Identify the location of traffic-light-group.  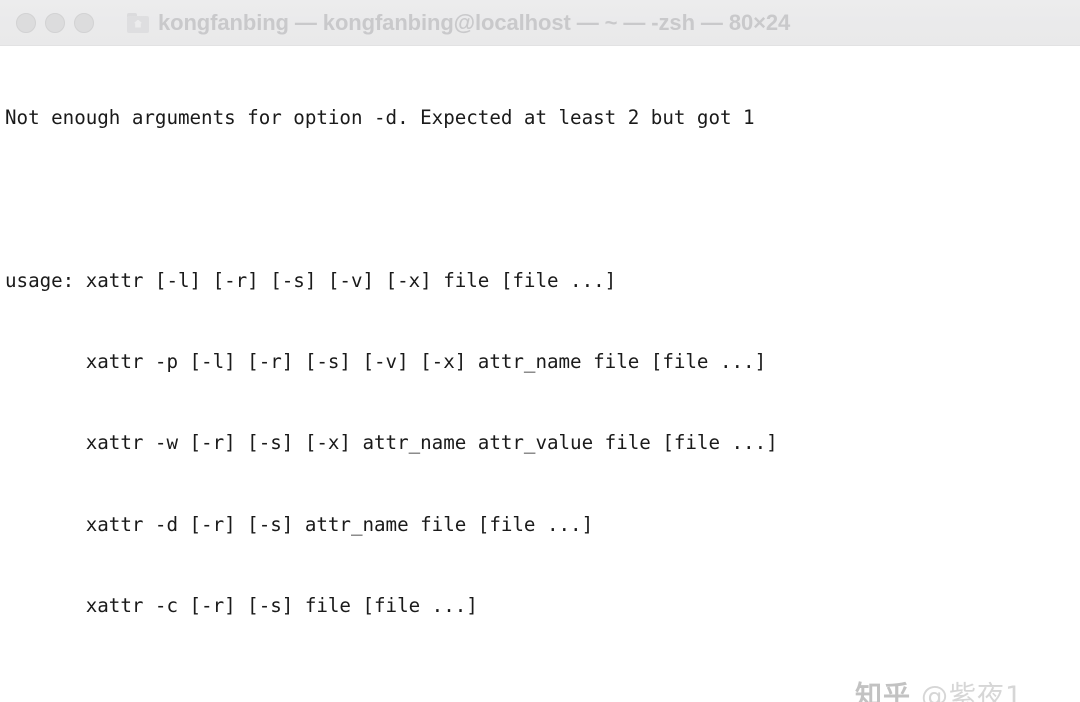
(47, 22).